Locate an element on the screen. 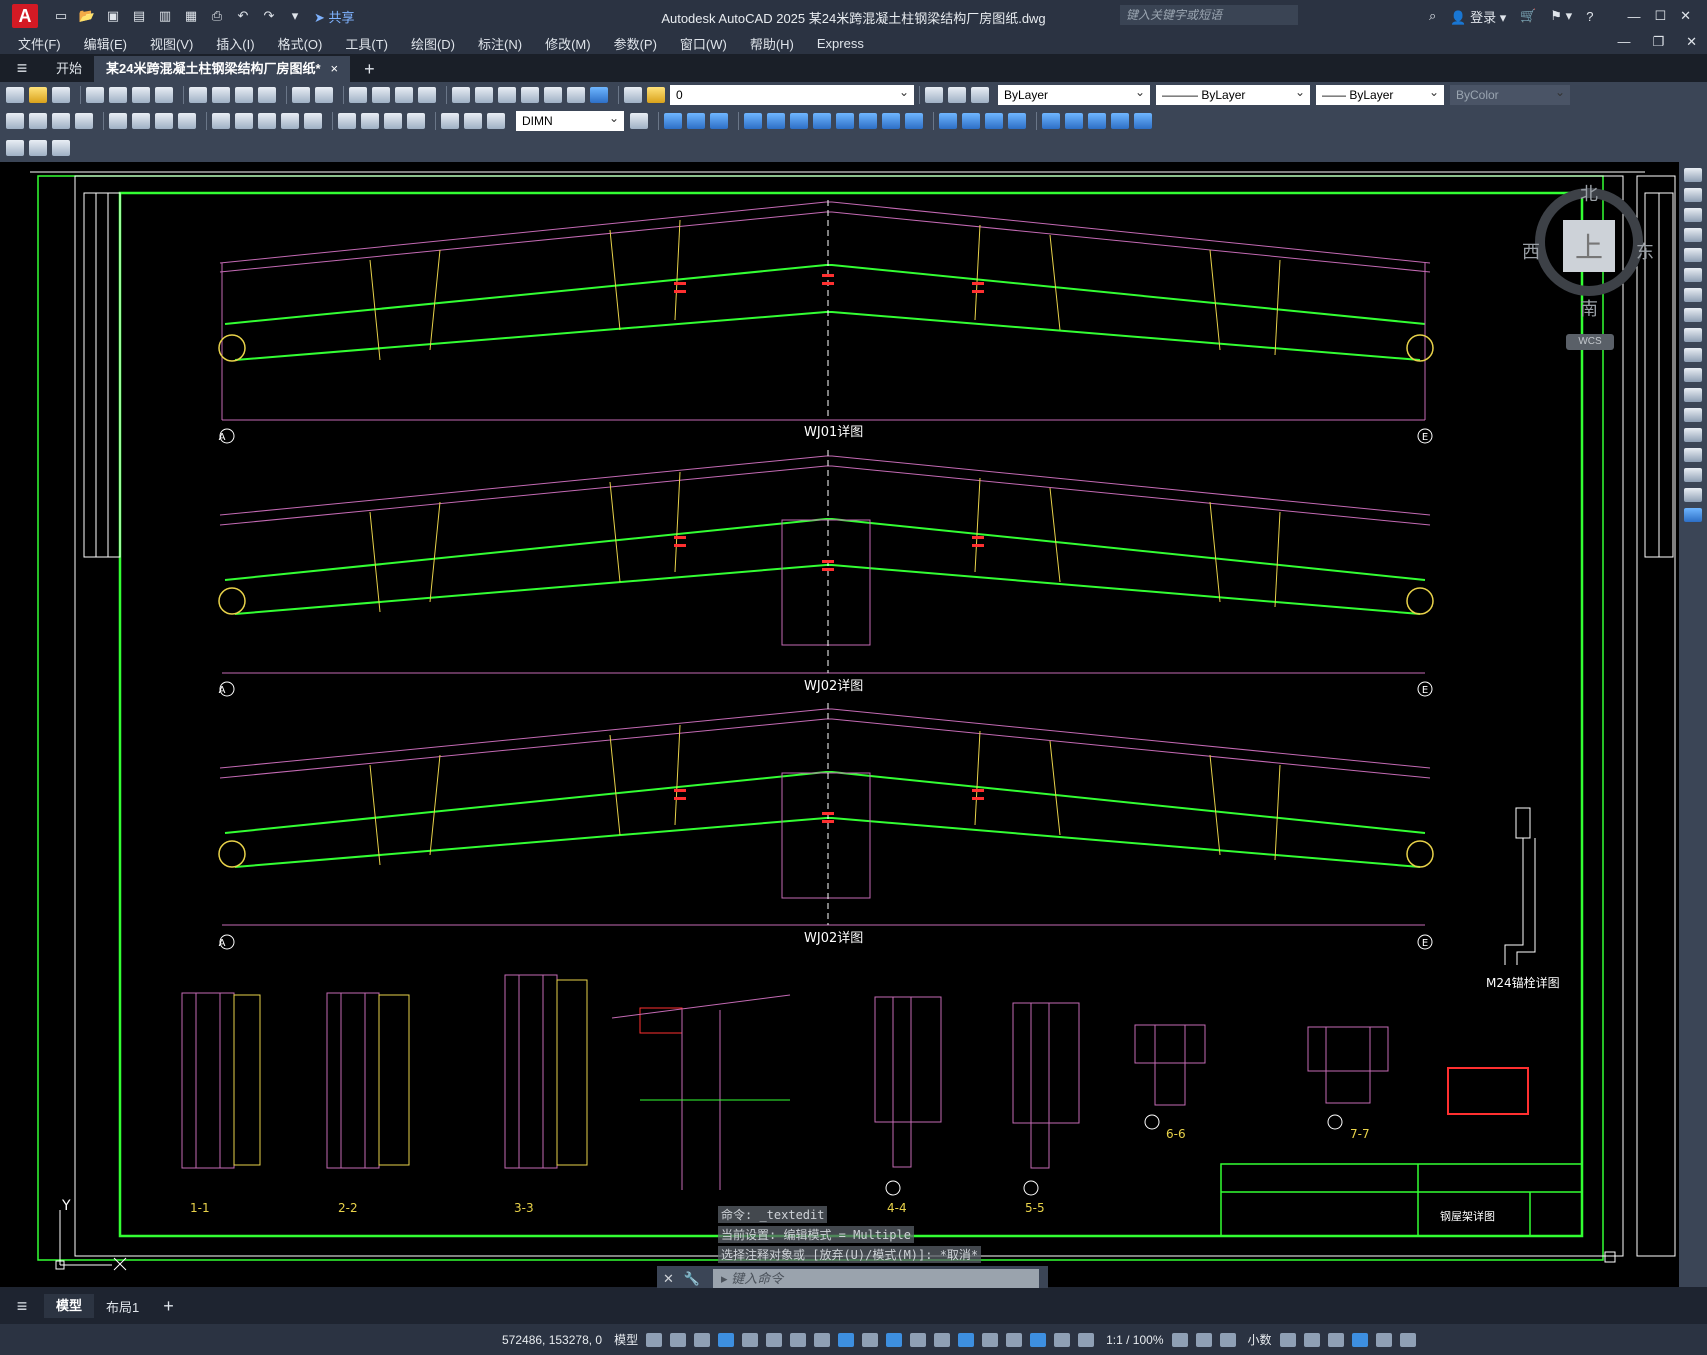  open-icon is located at coordinates (38, 95).